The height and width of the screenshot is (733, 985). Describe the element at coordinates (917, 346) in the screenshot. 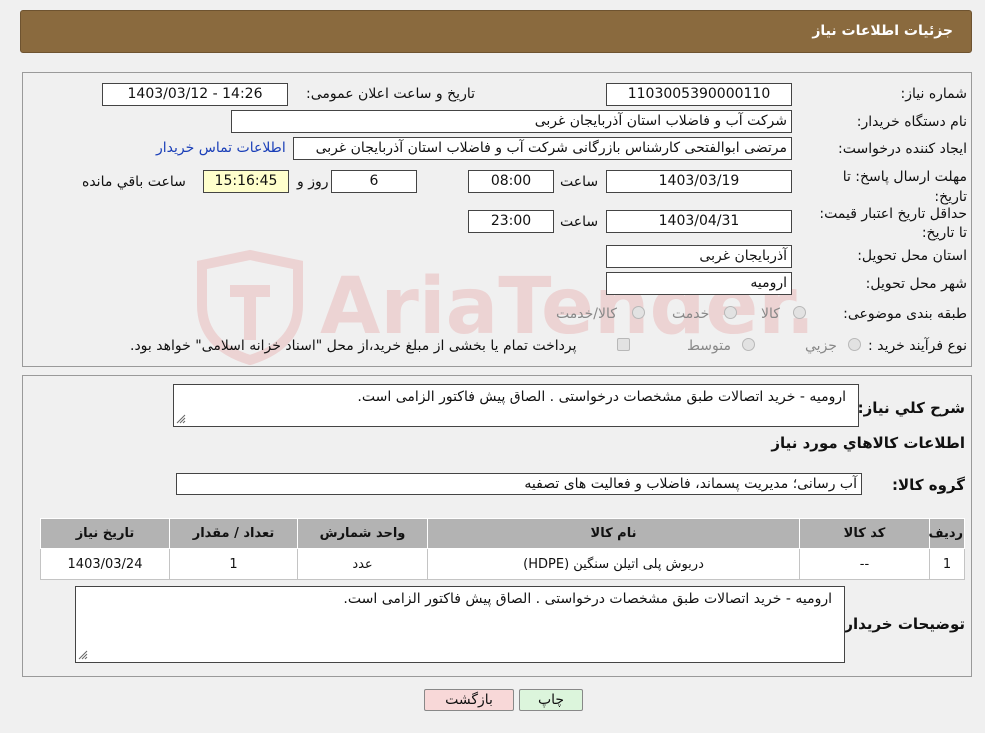

I see `process-label: نوع فرآیند خرید :` at that location.